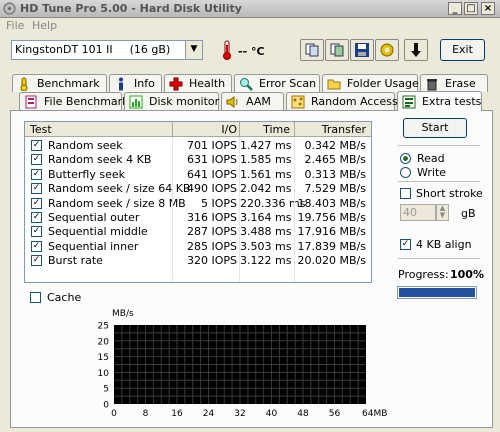 Image resolution: width=500 pixels, height=432 pixels. Describe the element at coordinates (432, 172) in the screenshot. I see `write-label: Write` at that location.